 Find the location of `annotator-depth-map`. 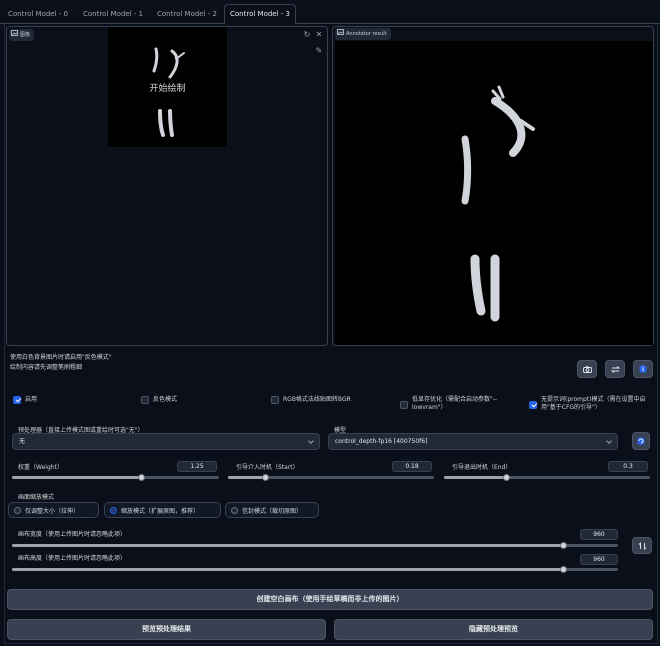

annotator-depth-map is located at coordinates (498, 203).